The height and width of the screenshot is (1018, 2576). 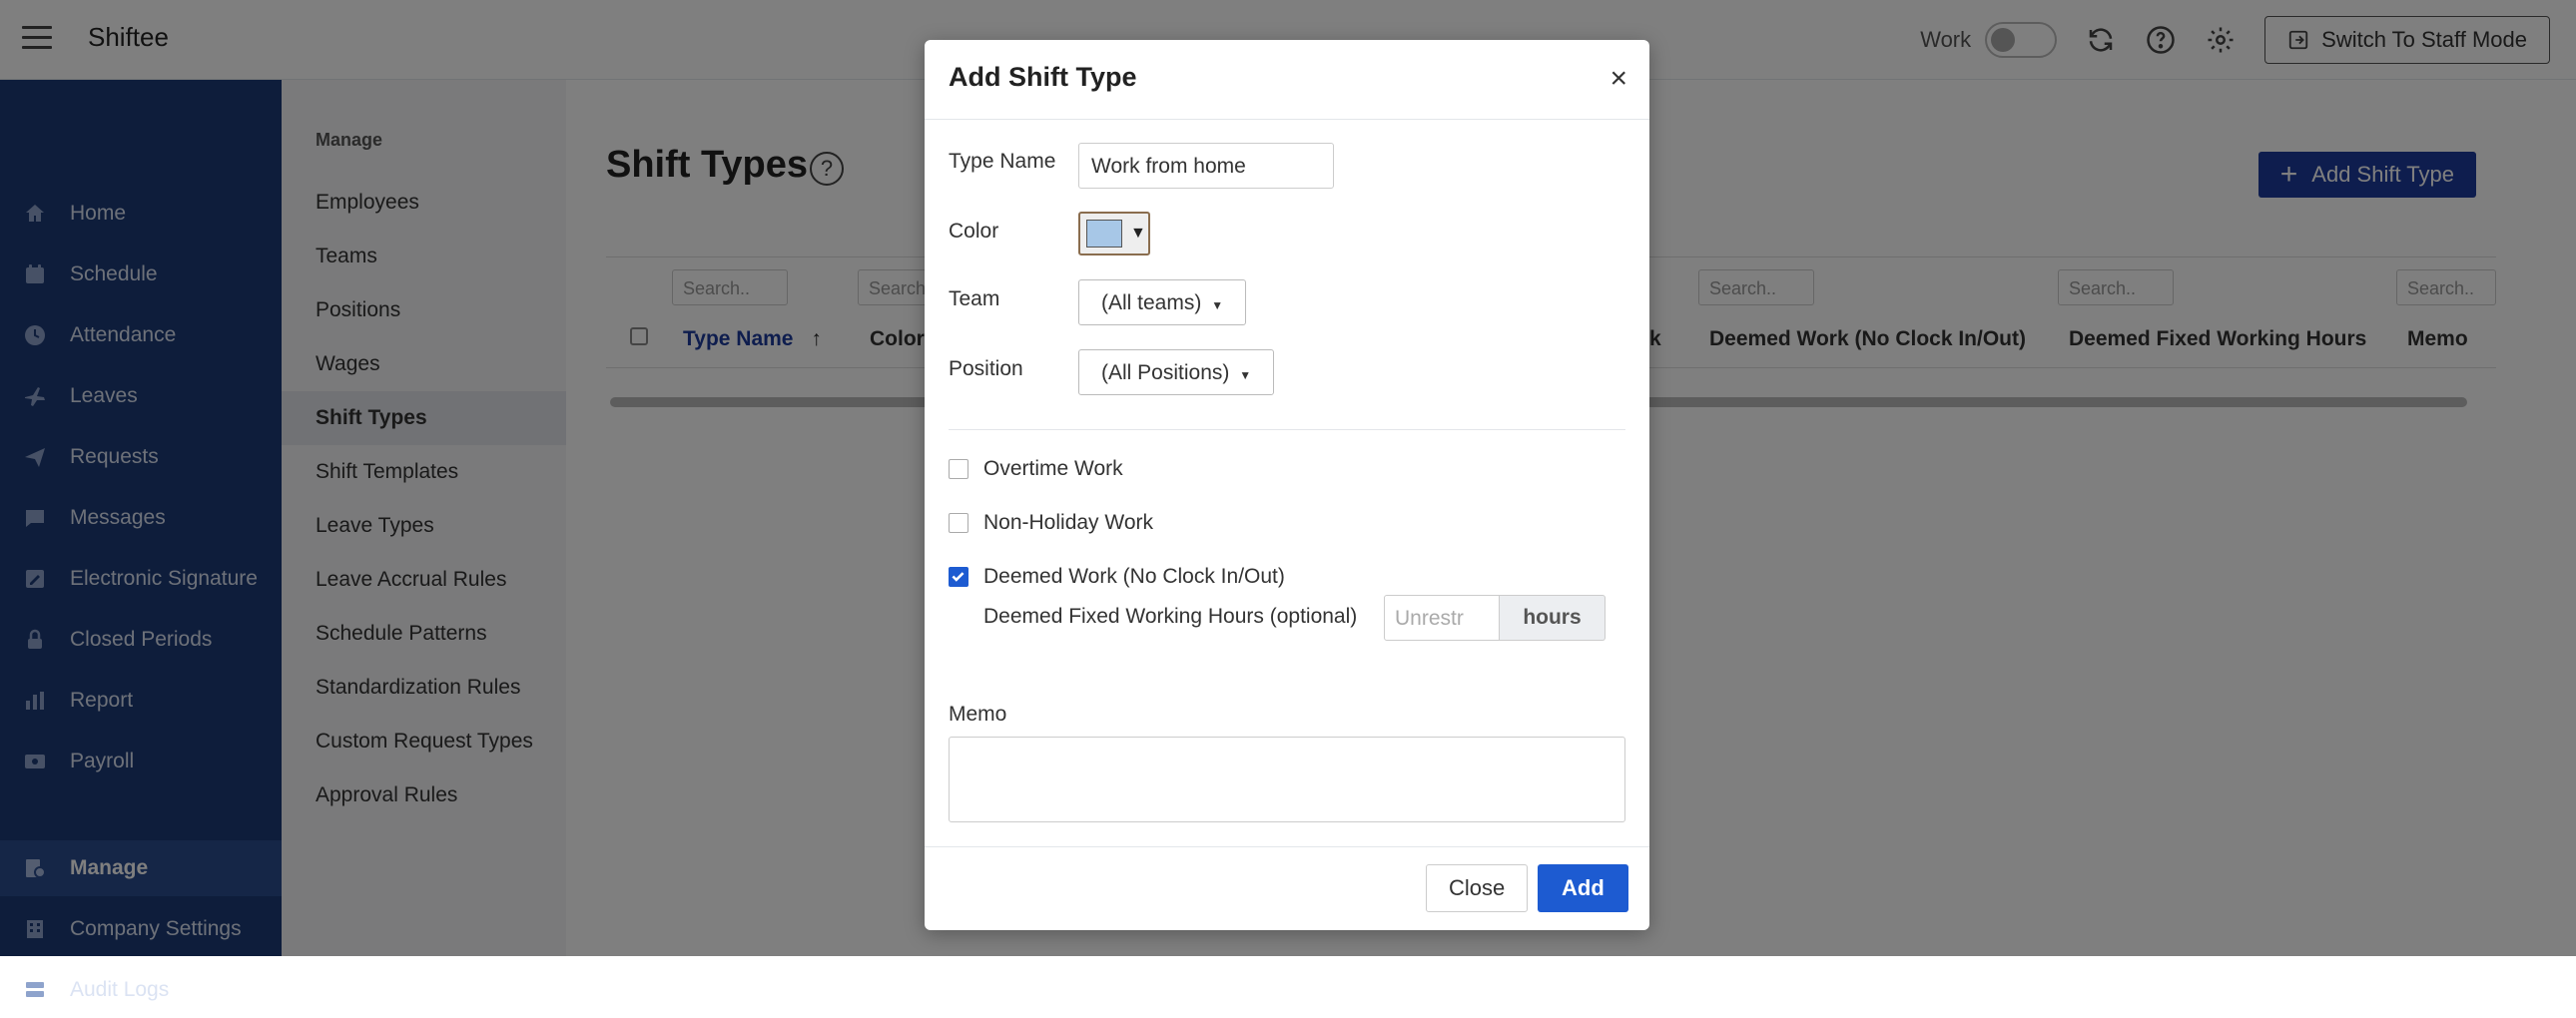 What do you see at coordinates (958, 523) in the screenshot?
I see `non-holiday-work-checkbox` at bounding box center [958, 523].